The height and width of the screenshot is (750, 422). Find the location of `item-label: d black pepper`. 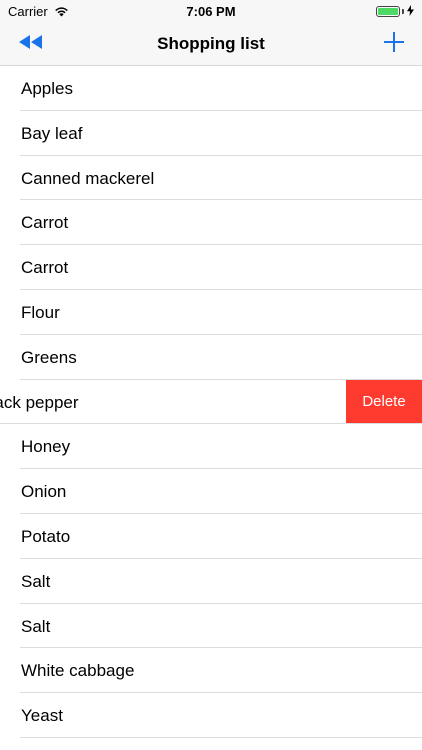

item-label: d black pepper is located at coordinates (39, 402).